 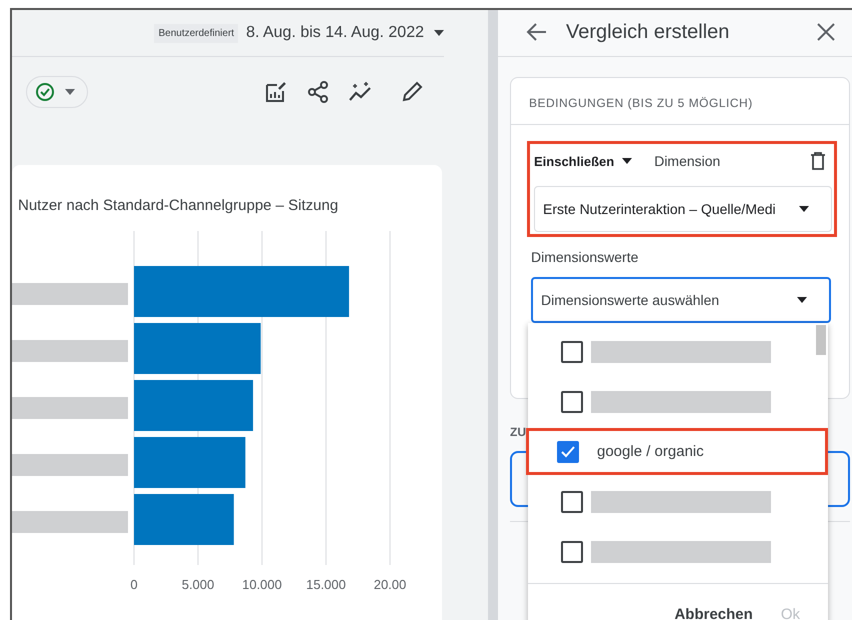 What do you see at coordinates (326, 584) in the screenshot?
I see `axis-tick-label: 15.000` at bounding box center [326, 584].